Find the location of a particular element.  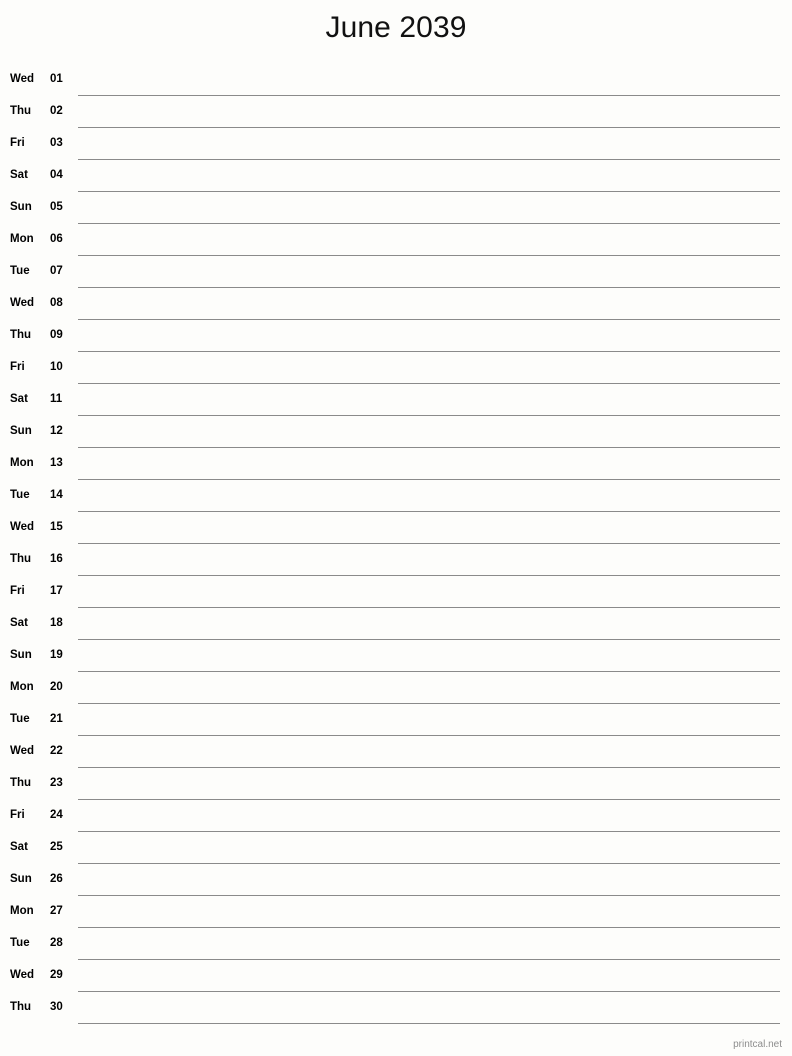

day-number-label: 21 is located at coordinates (56, 719).